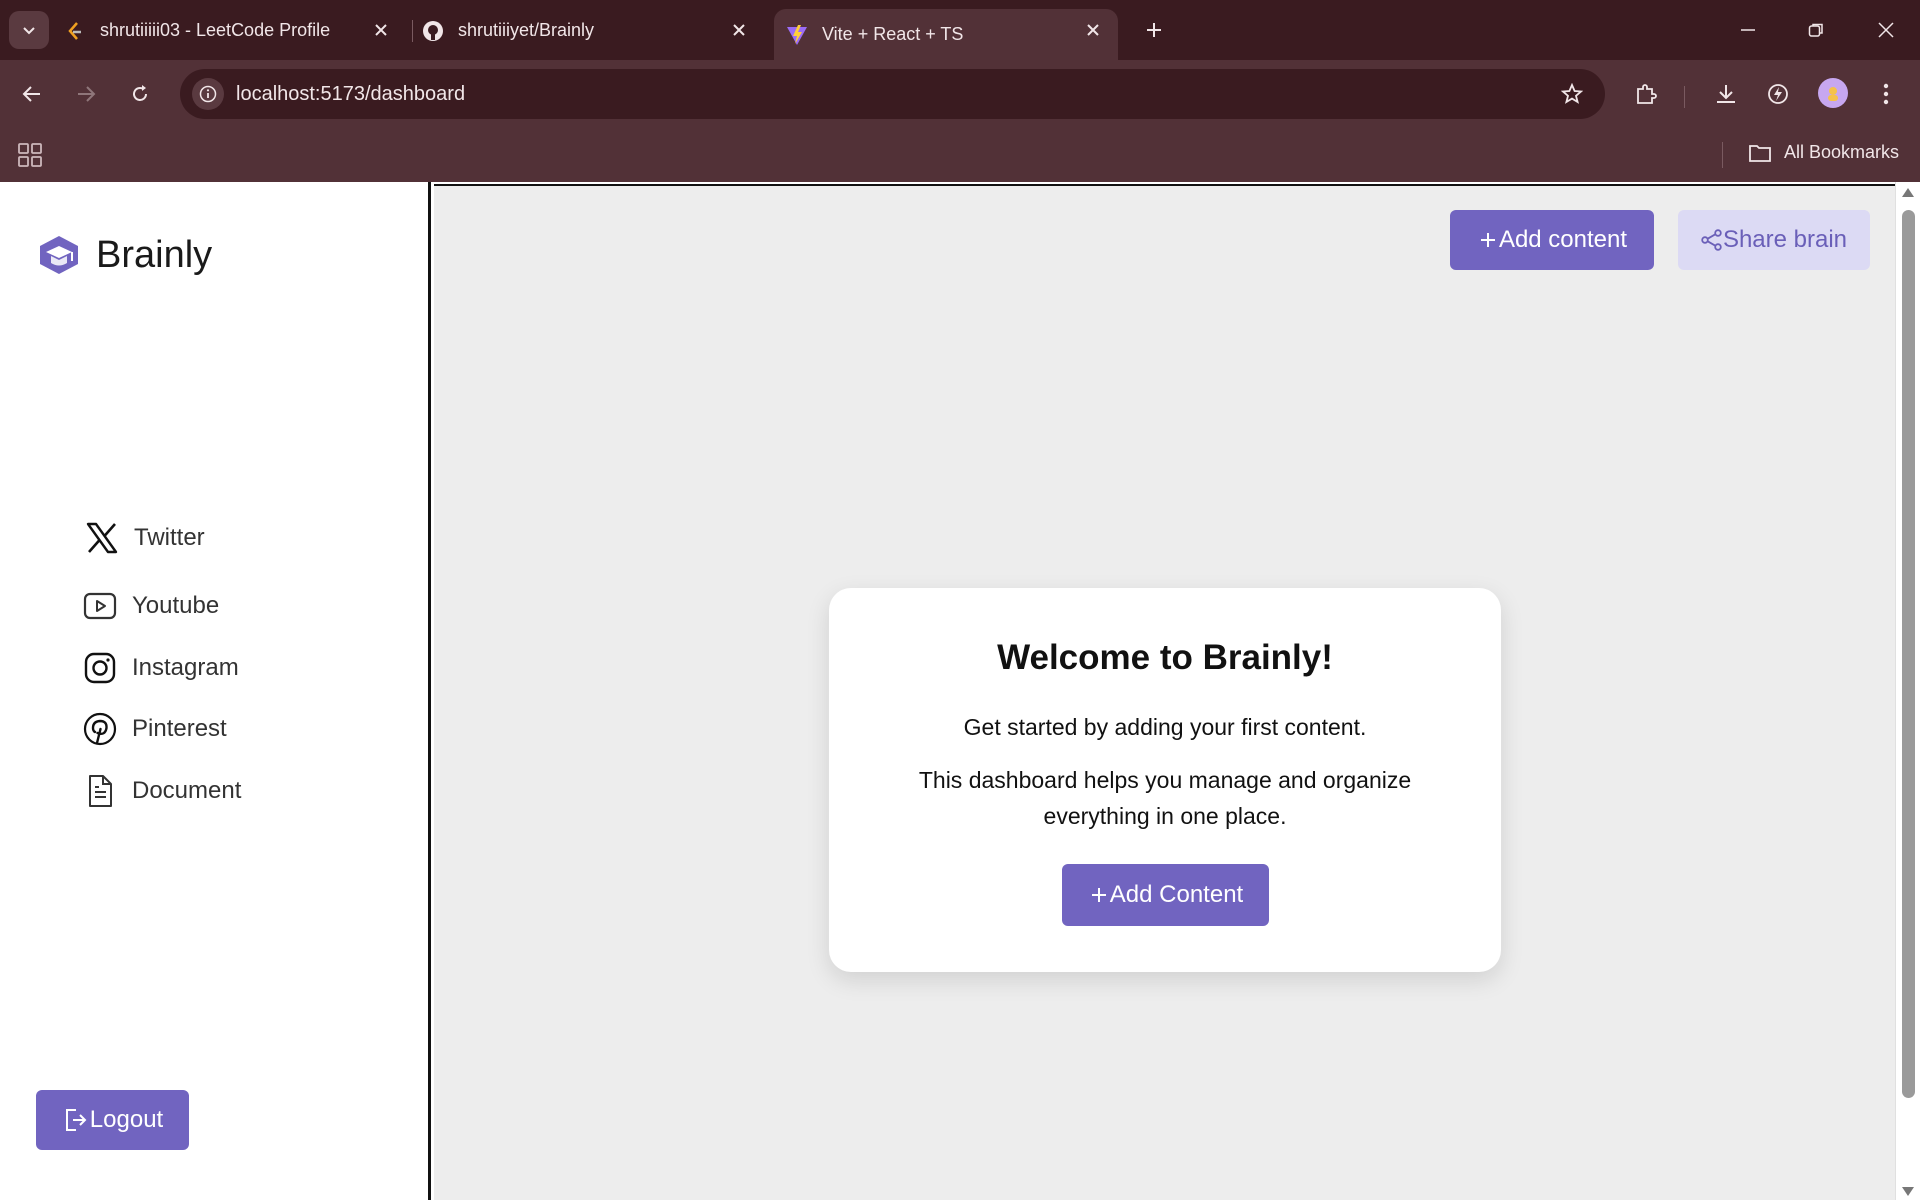  I want to click on minimize-icon, so click(1748, 30).